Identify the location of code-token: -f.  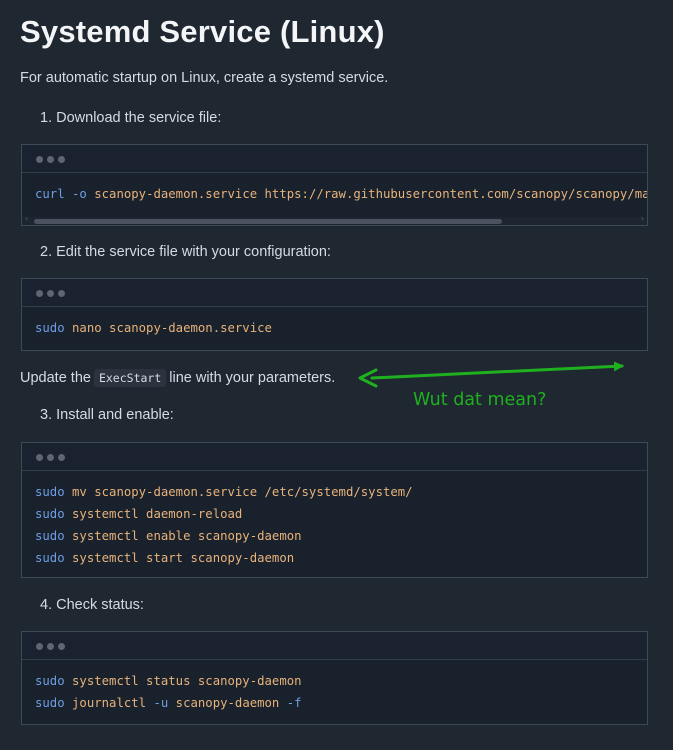
(294, 703).